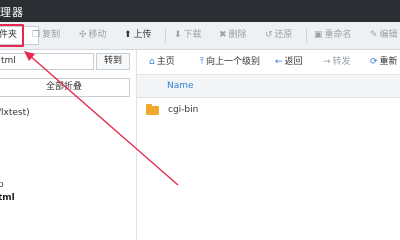 The image size is (400, 240). What do you see at coordinates (183, 110) in the screenshot?
I see `file-name: cgi-bin` at bounding box center [183, 110].